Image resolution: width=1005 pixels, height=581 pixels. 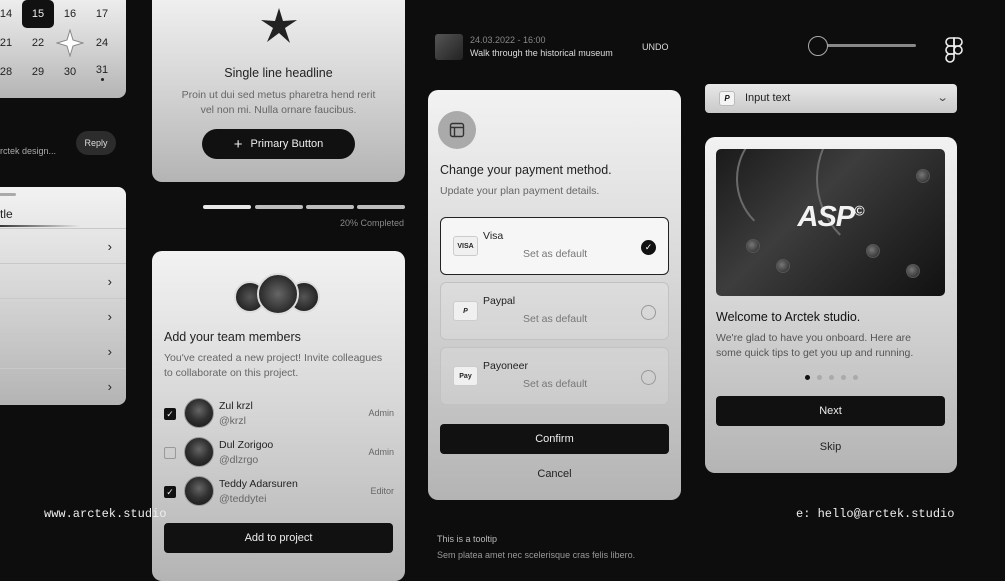 I want to click on hero-image: ASP©, so click(x=830, y=222).